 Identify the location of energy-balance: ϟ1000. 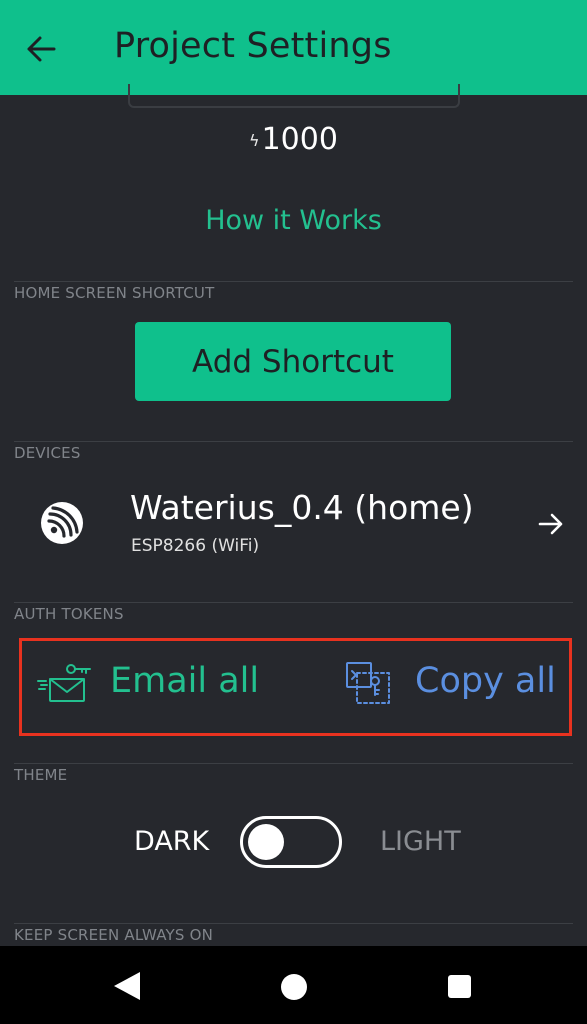
(293, 139).